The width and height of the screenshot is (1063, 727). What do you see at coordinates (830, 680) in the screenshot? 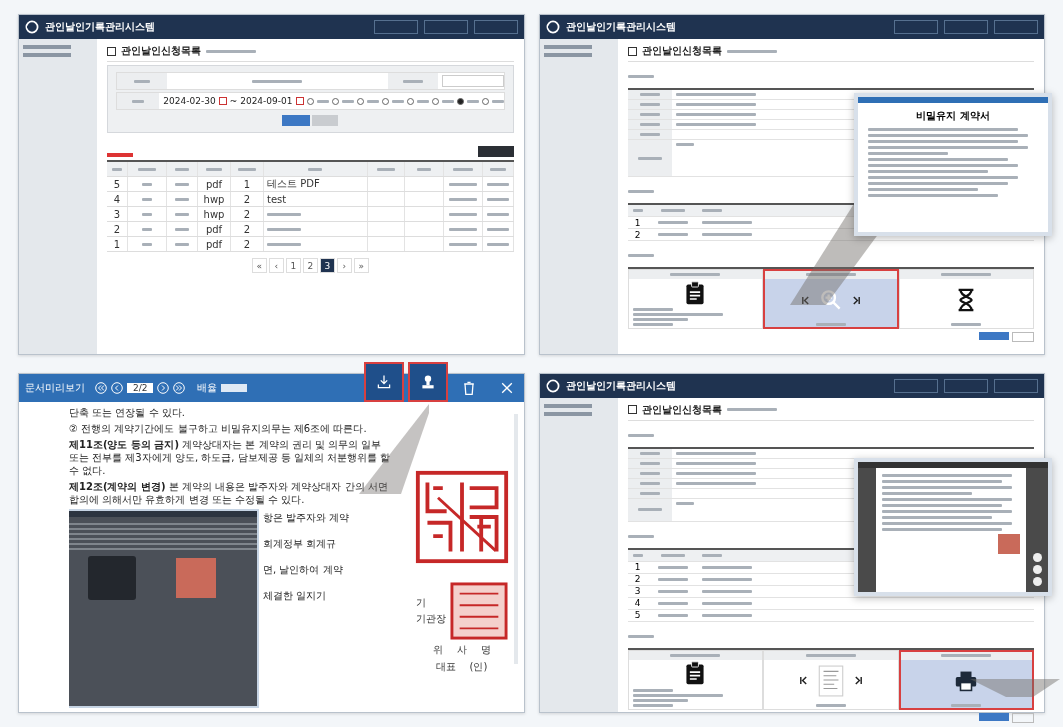
I see `document-thumbnail` at bounding box center [830, 680].